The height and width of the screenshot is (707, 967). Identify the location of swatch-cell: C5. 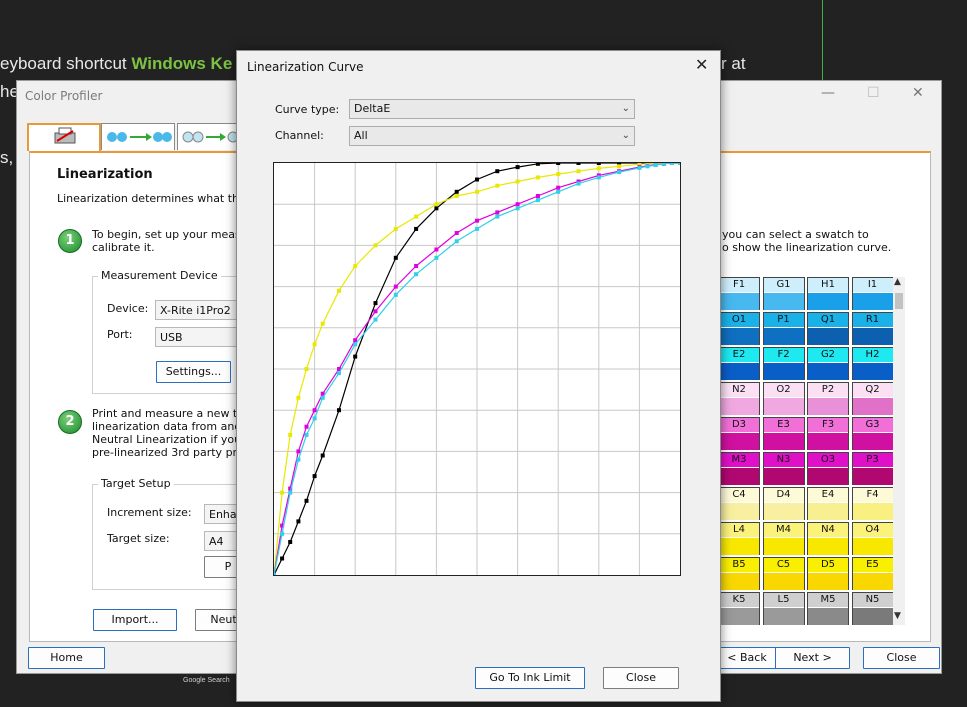
(783, 573).